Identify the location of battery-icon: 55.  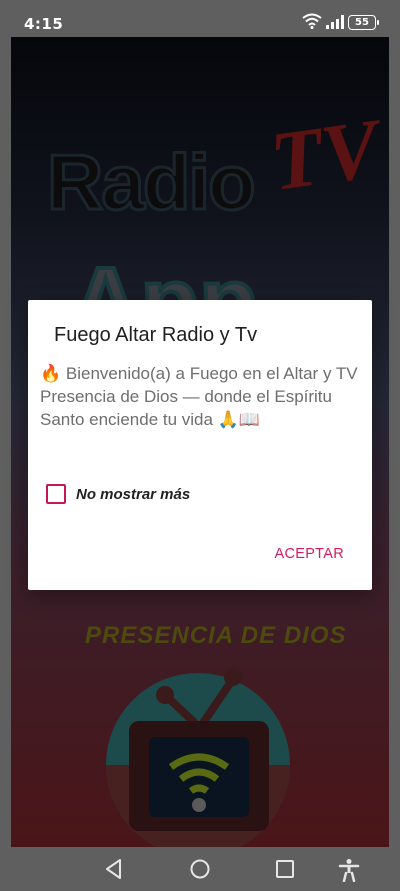
(363, 22).